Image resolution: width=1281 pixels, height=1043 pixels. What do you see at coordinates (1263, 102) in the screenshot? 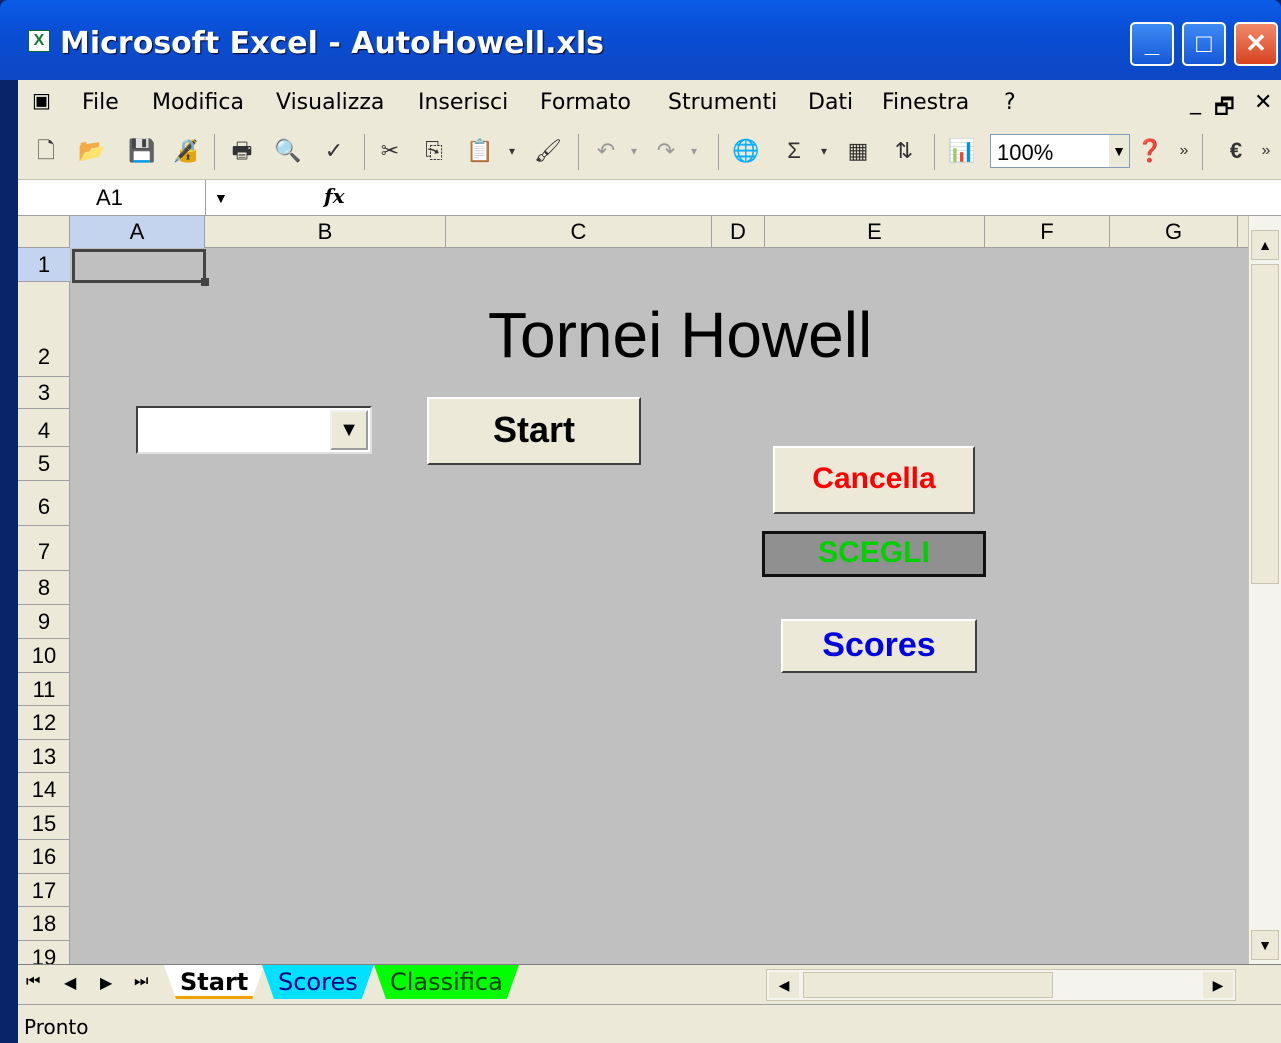
I see `doc-close-button: ✕` at bounding box center [1263, 102].